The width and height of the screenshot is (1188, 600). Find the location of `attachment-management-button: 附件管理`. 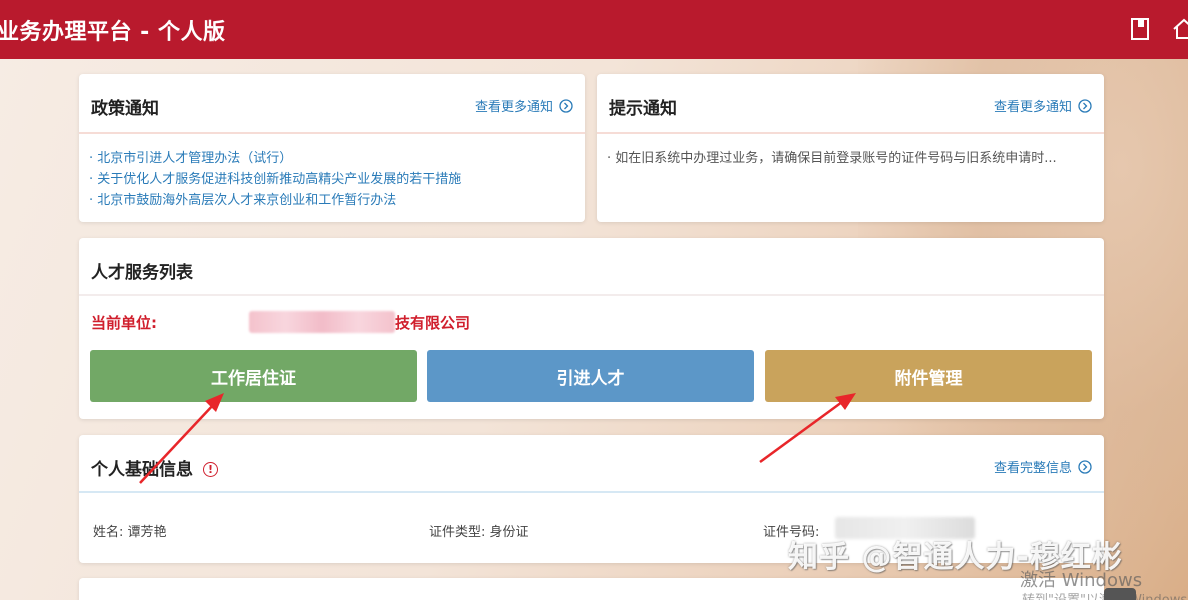

attachment-management-button: 附件管理 is located at coordinates (928, 376).